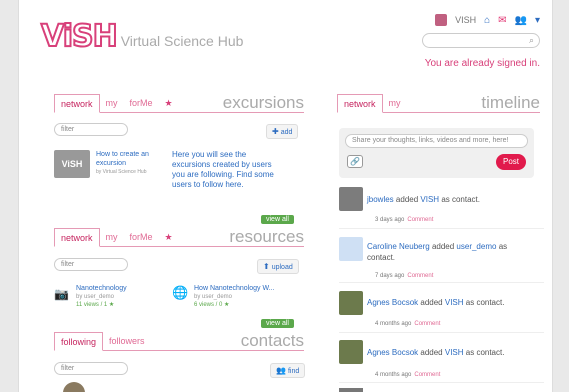 The height and width of the screenshot is (392, 569). I want to click on timeline-tabs: network my timeline, so click(438, 103).